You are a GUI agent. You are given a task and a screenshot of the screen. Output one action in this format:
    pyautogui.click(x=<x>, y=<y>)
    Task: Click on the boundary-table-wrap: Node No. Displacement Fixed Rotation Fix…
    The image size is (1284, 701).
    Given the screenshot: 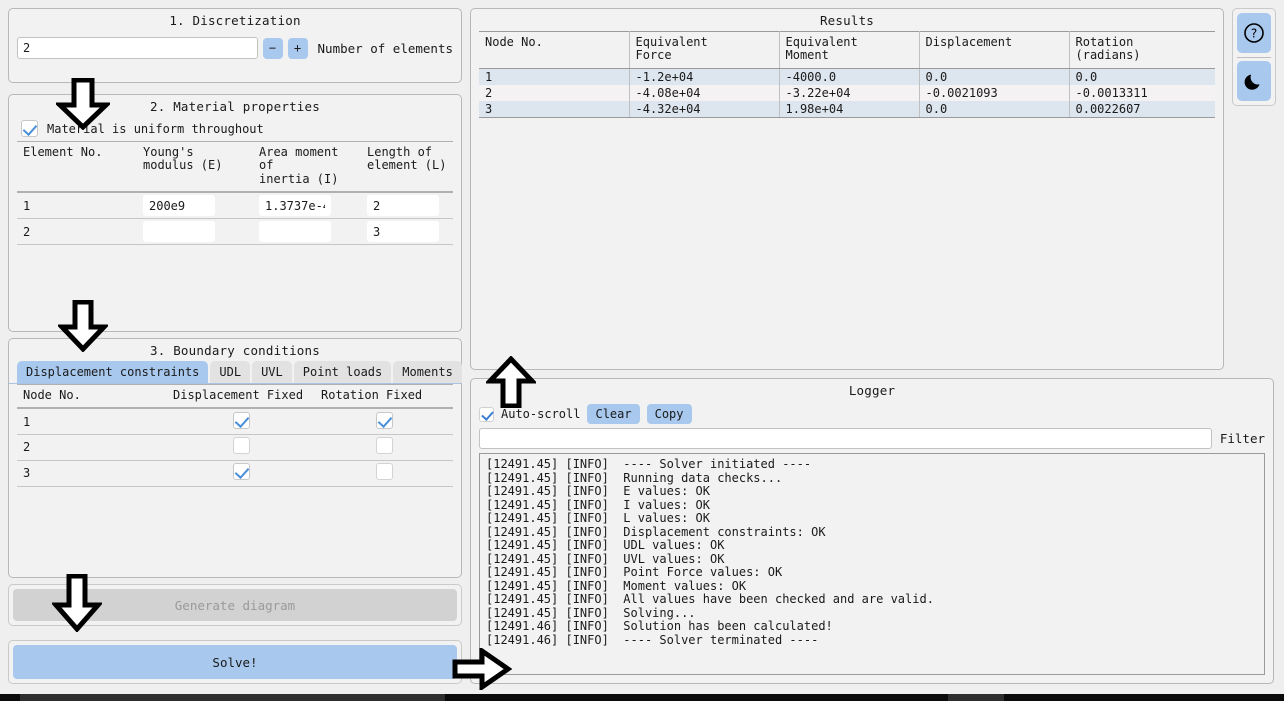 What is the action you would take?
    pyautogui.click(x=235, y=435)
    